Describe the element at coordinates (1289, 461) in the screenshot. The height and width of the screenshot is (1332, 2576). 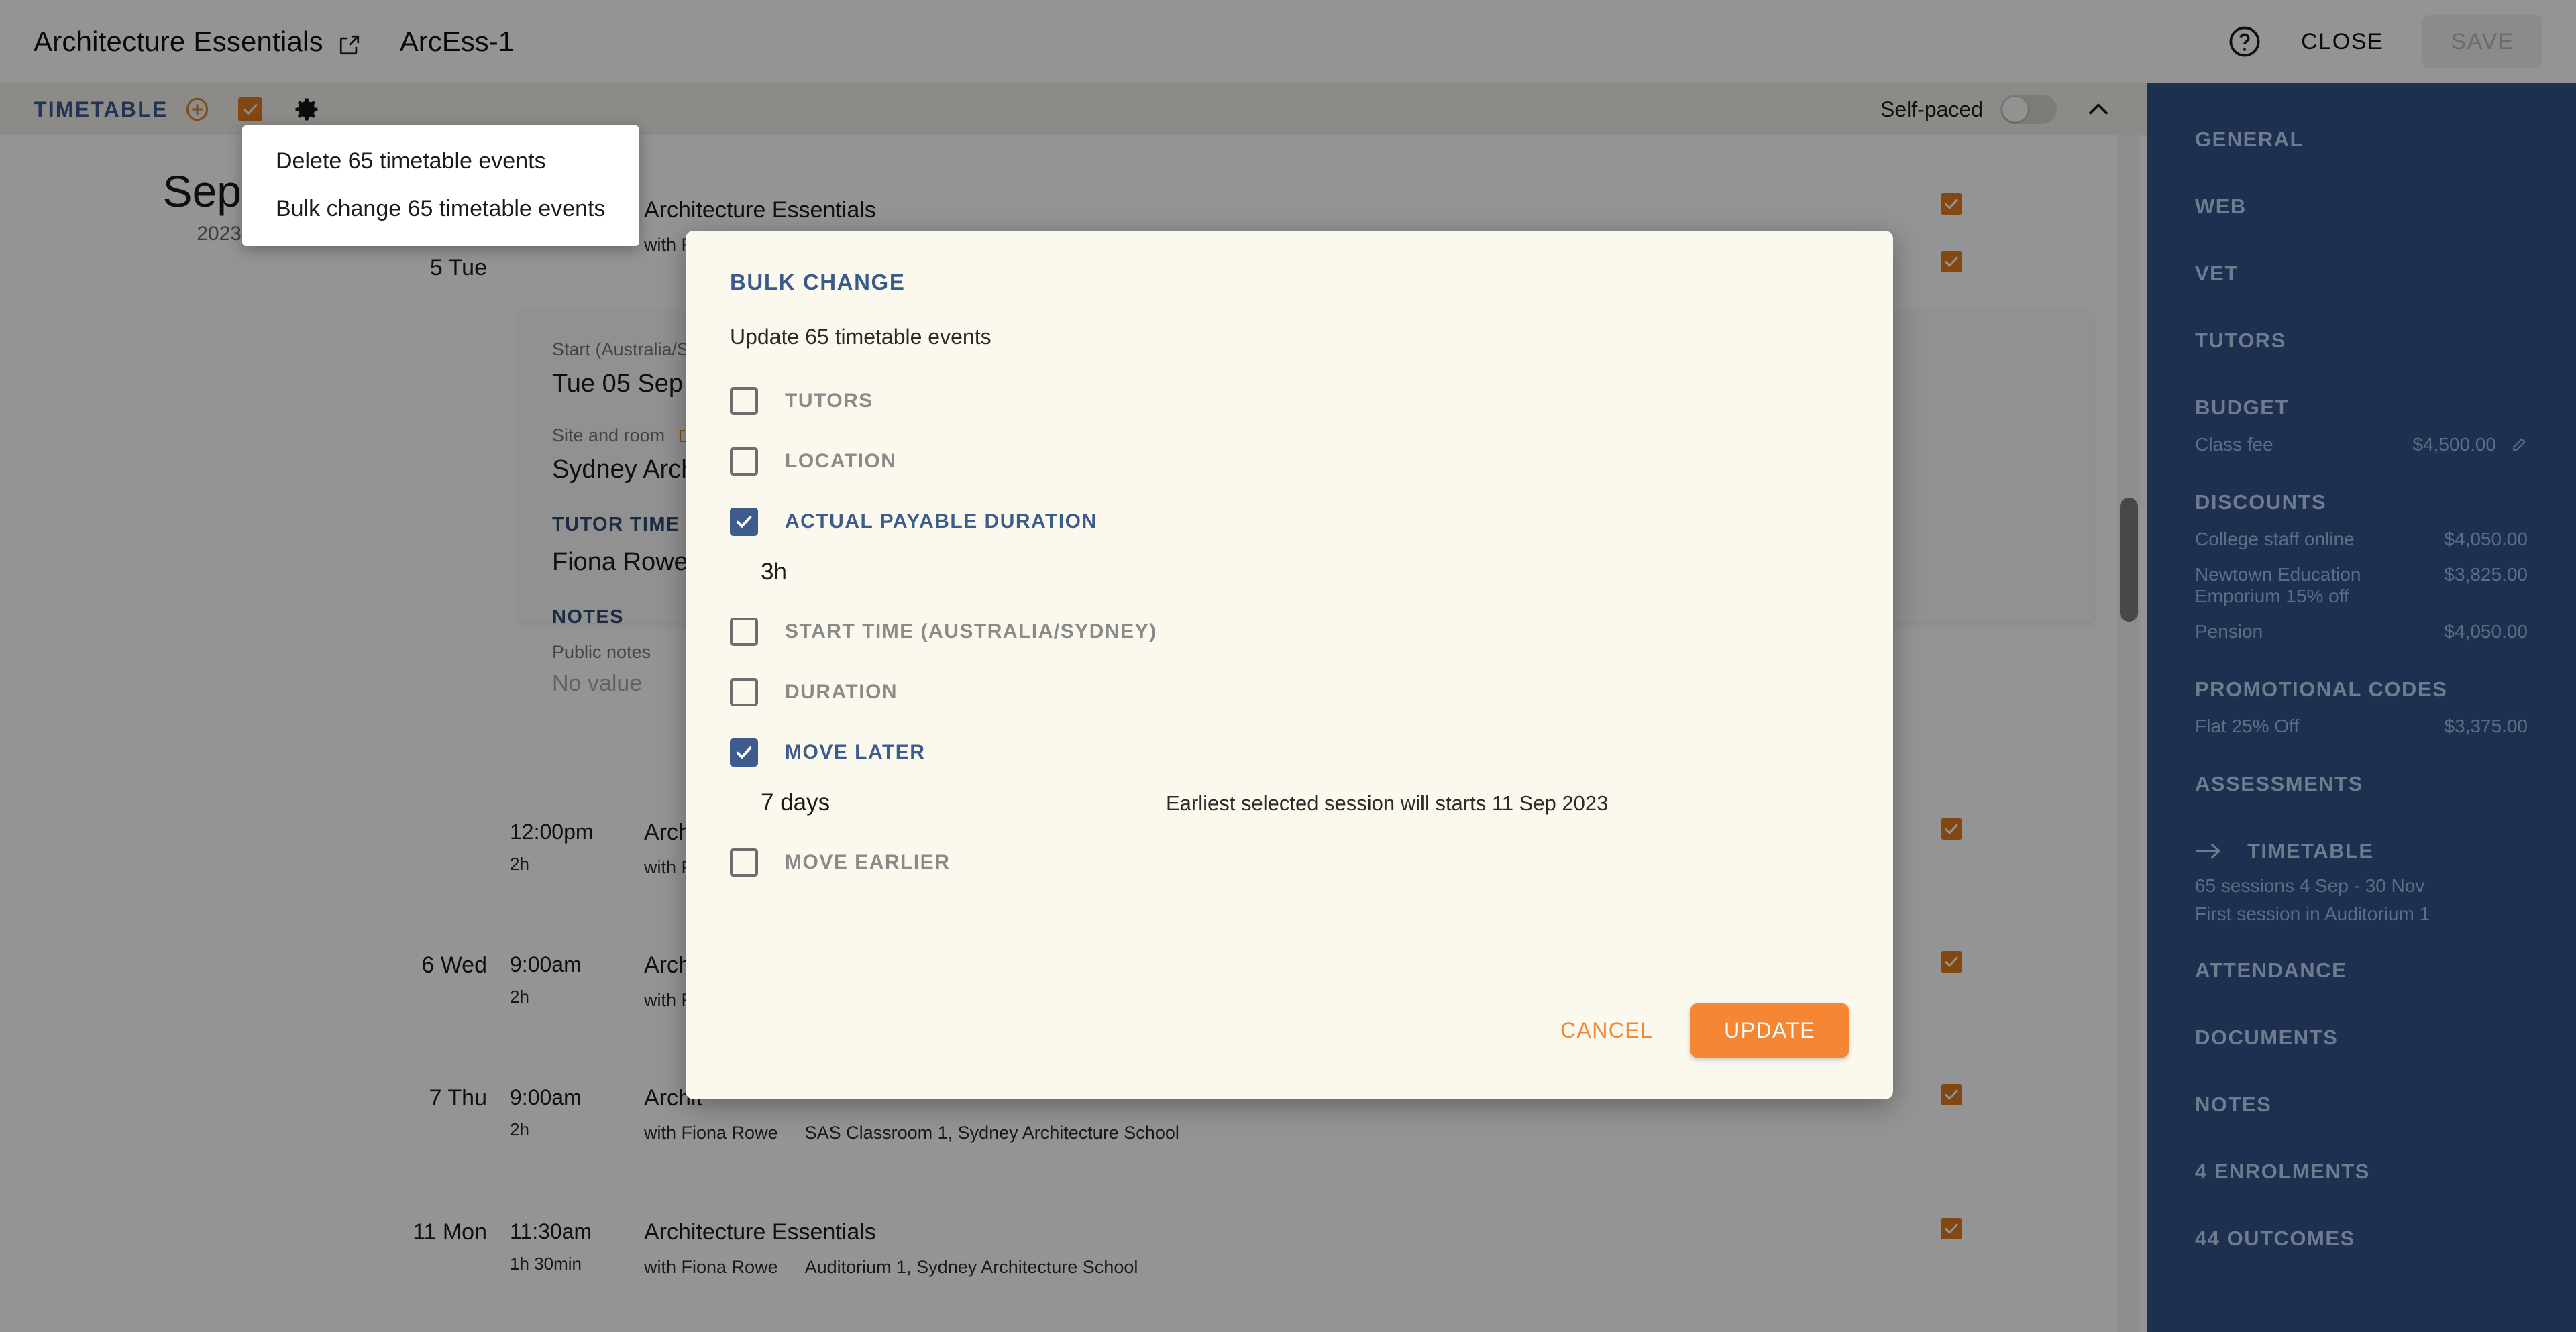
I see `option-location-head: LOCATION` at that location.